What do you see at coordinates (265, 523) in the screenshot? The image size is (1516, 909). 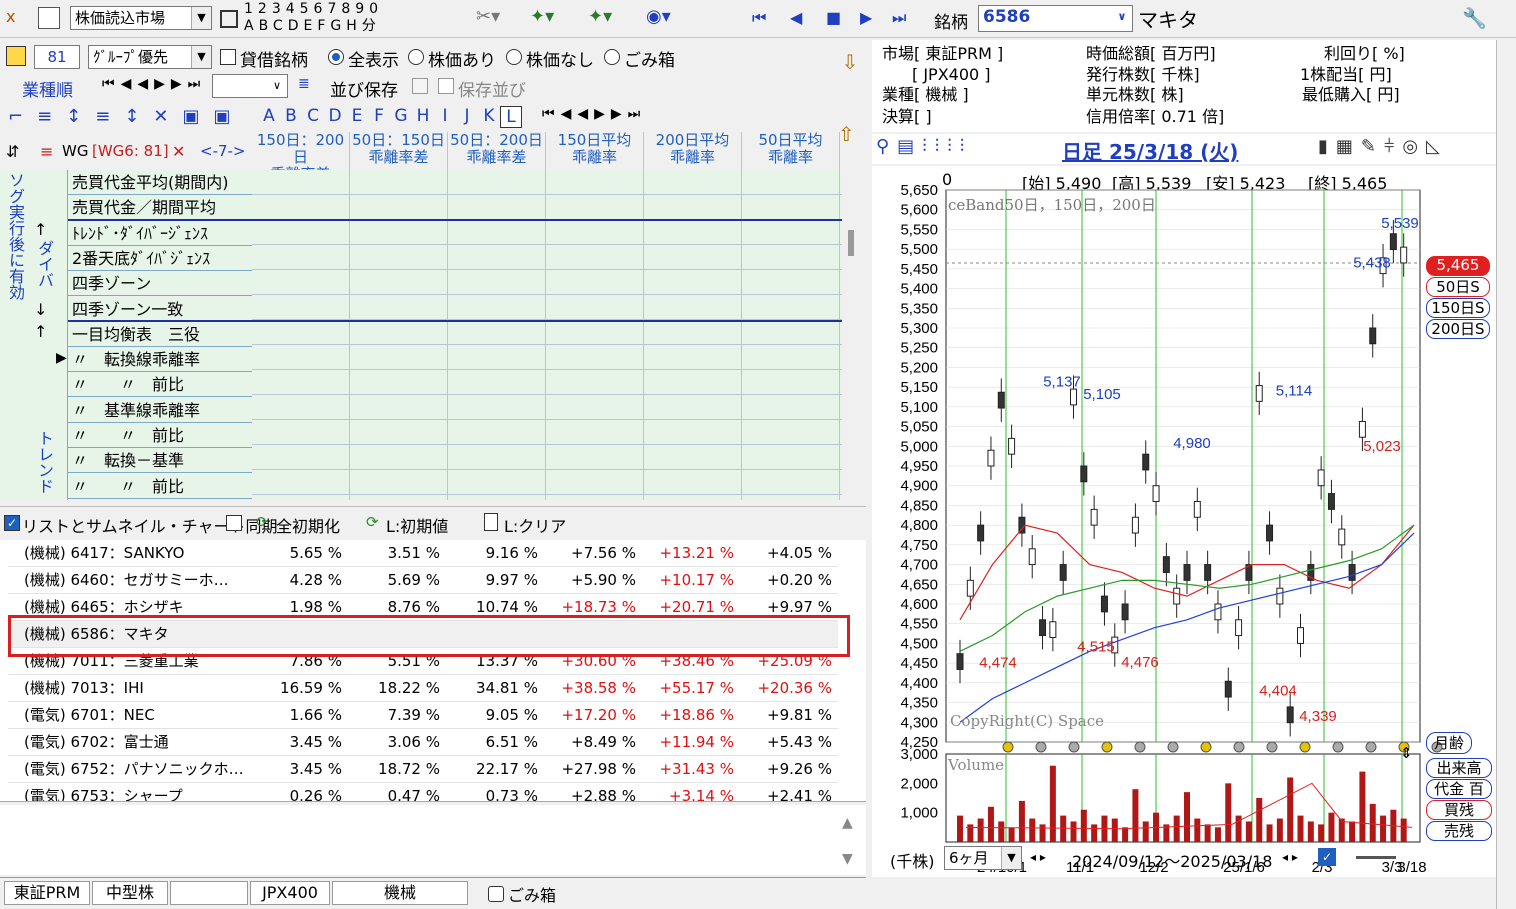 I see `init-all-icon: ⟳` at bounding box center [265, 523].